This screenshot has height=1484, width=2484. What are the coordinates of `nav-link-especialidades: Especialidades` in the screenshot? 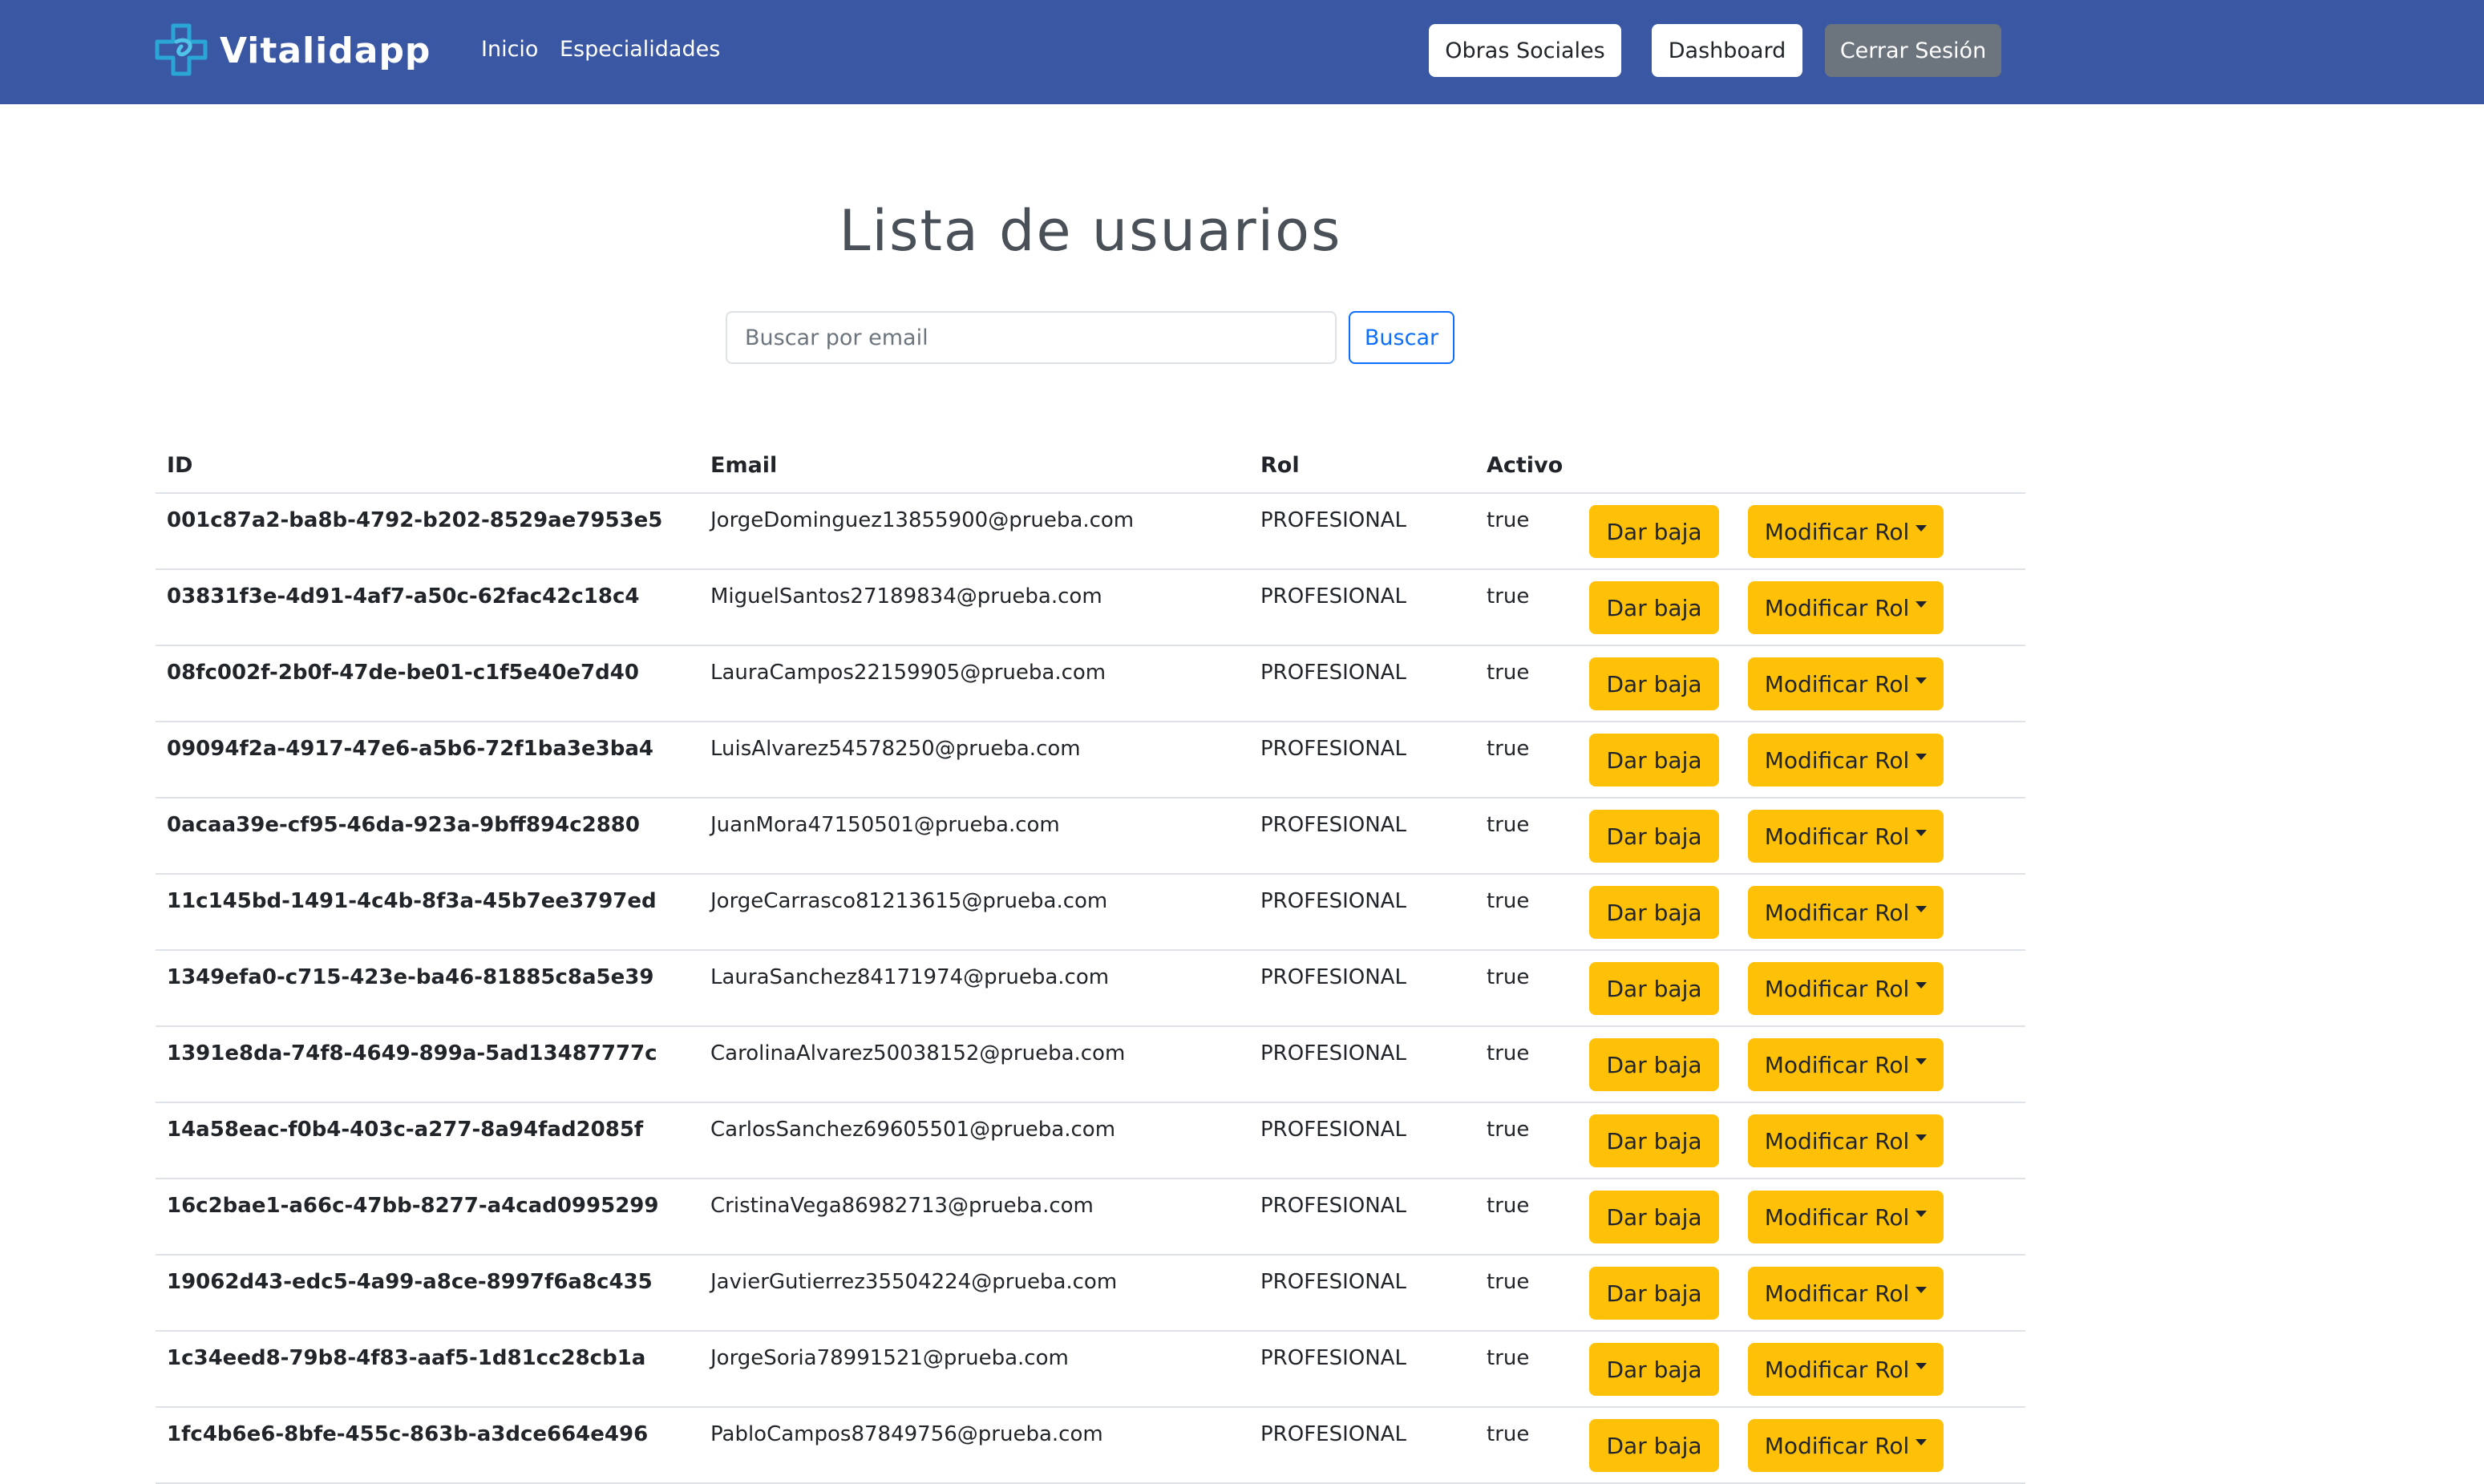 It's located at (640, 49).